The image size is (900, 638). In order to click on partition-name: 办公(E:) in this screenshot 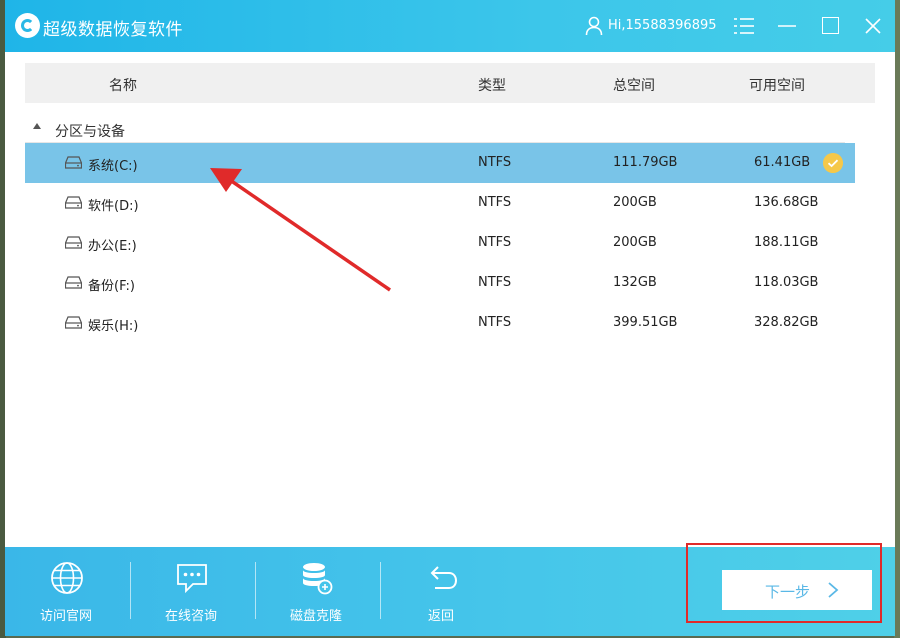, I will do `click(112, 246)`.